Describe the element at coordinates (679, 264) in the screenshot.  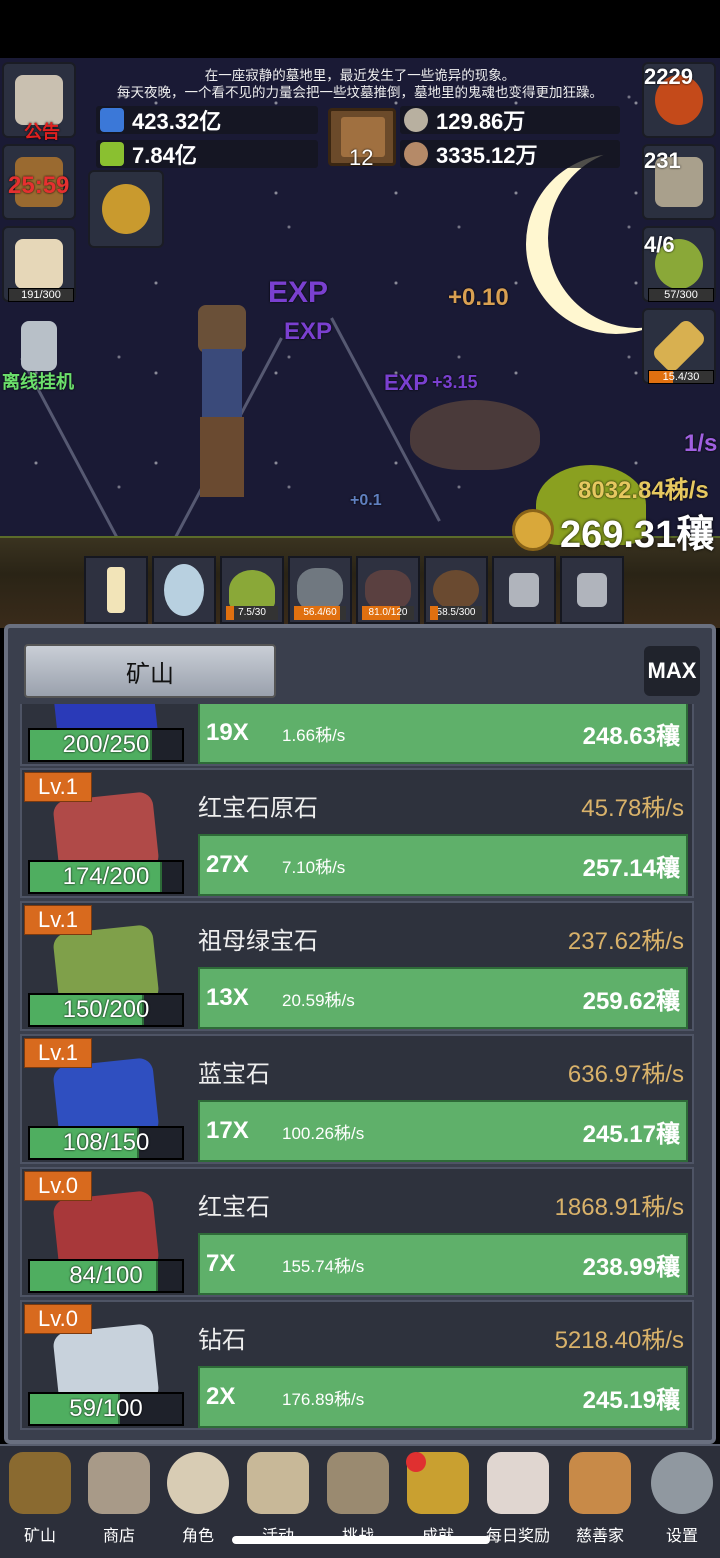
I see `slime-button: 4/6 57/300` at that location.